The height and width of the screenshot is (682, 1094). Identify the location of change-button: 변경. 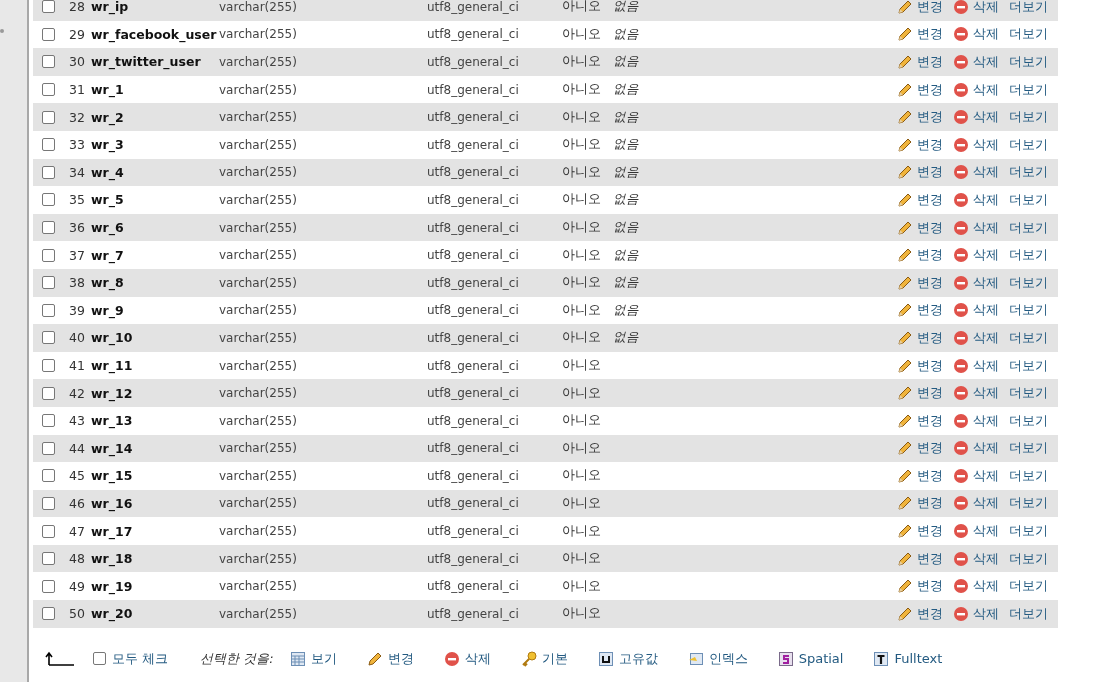
(390, 658).